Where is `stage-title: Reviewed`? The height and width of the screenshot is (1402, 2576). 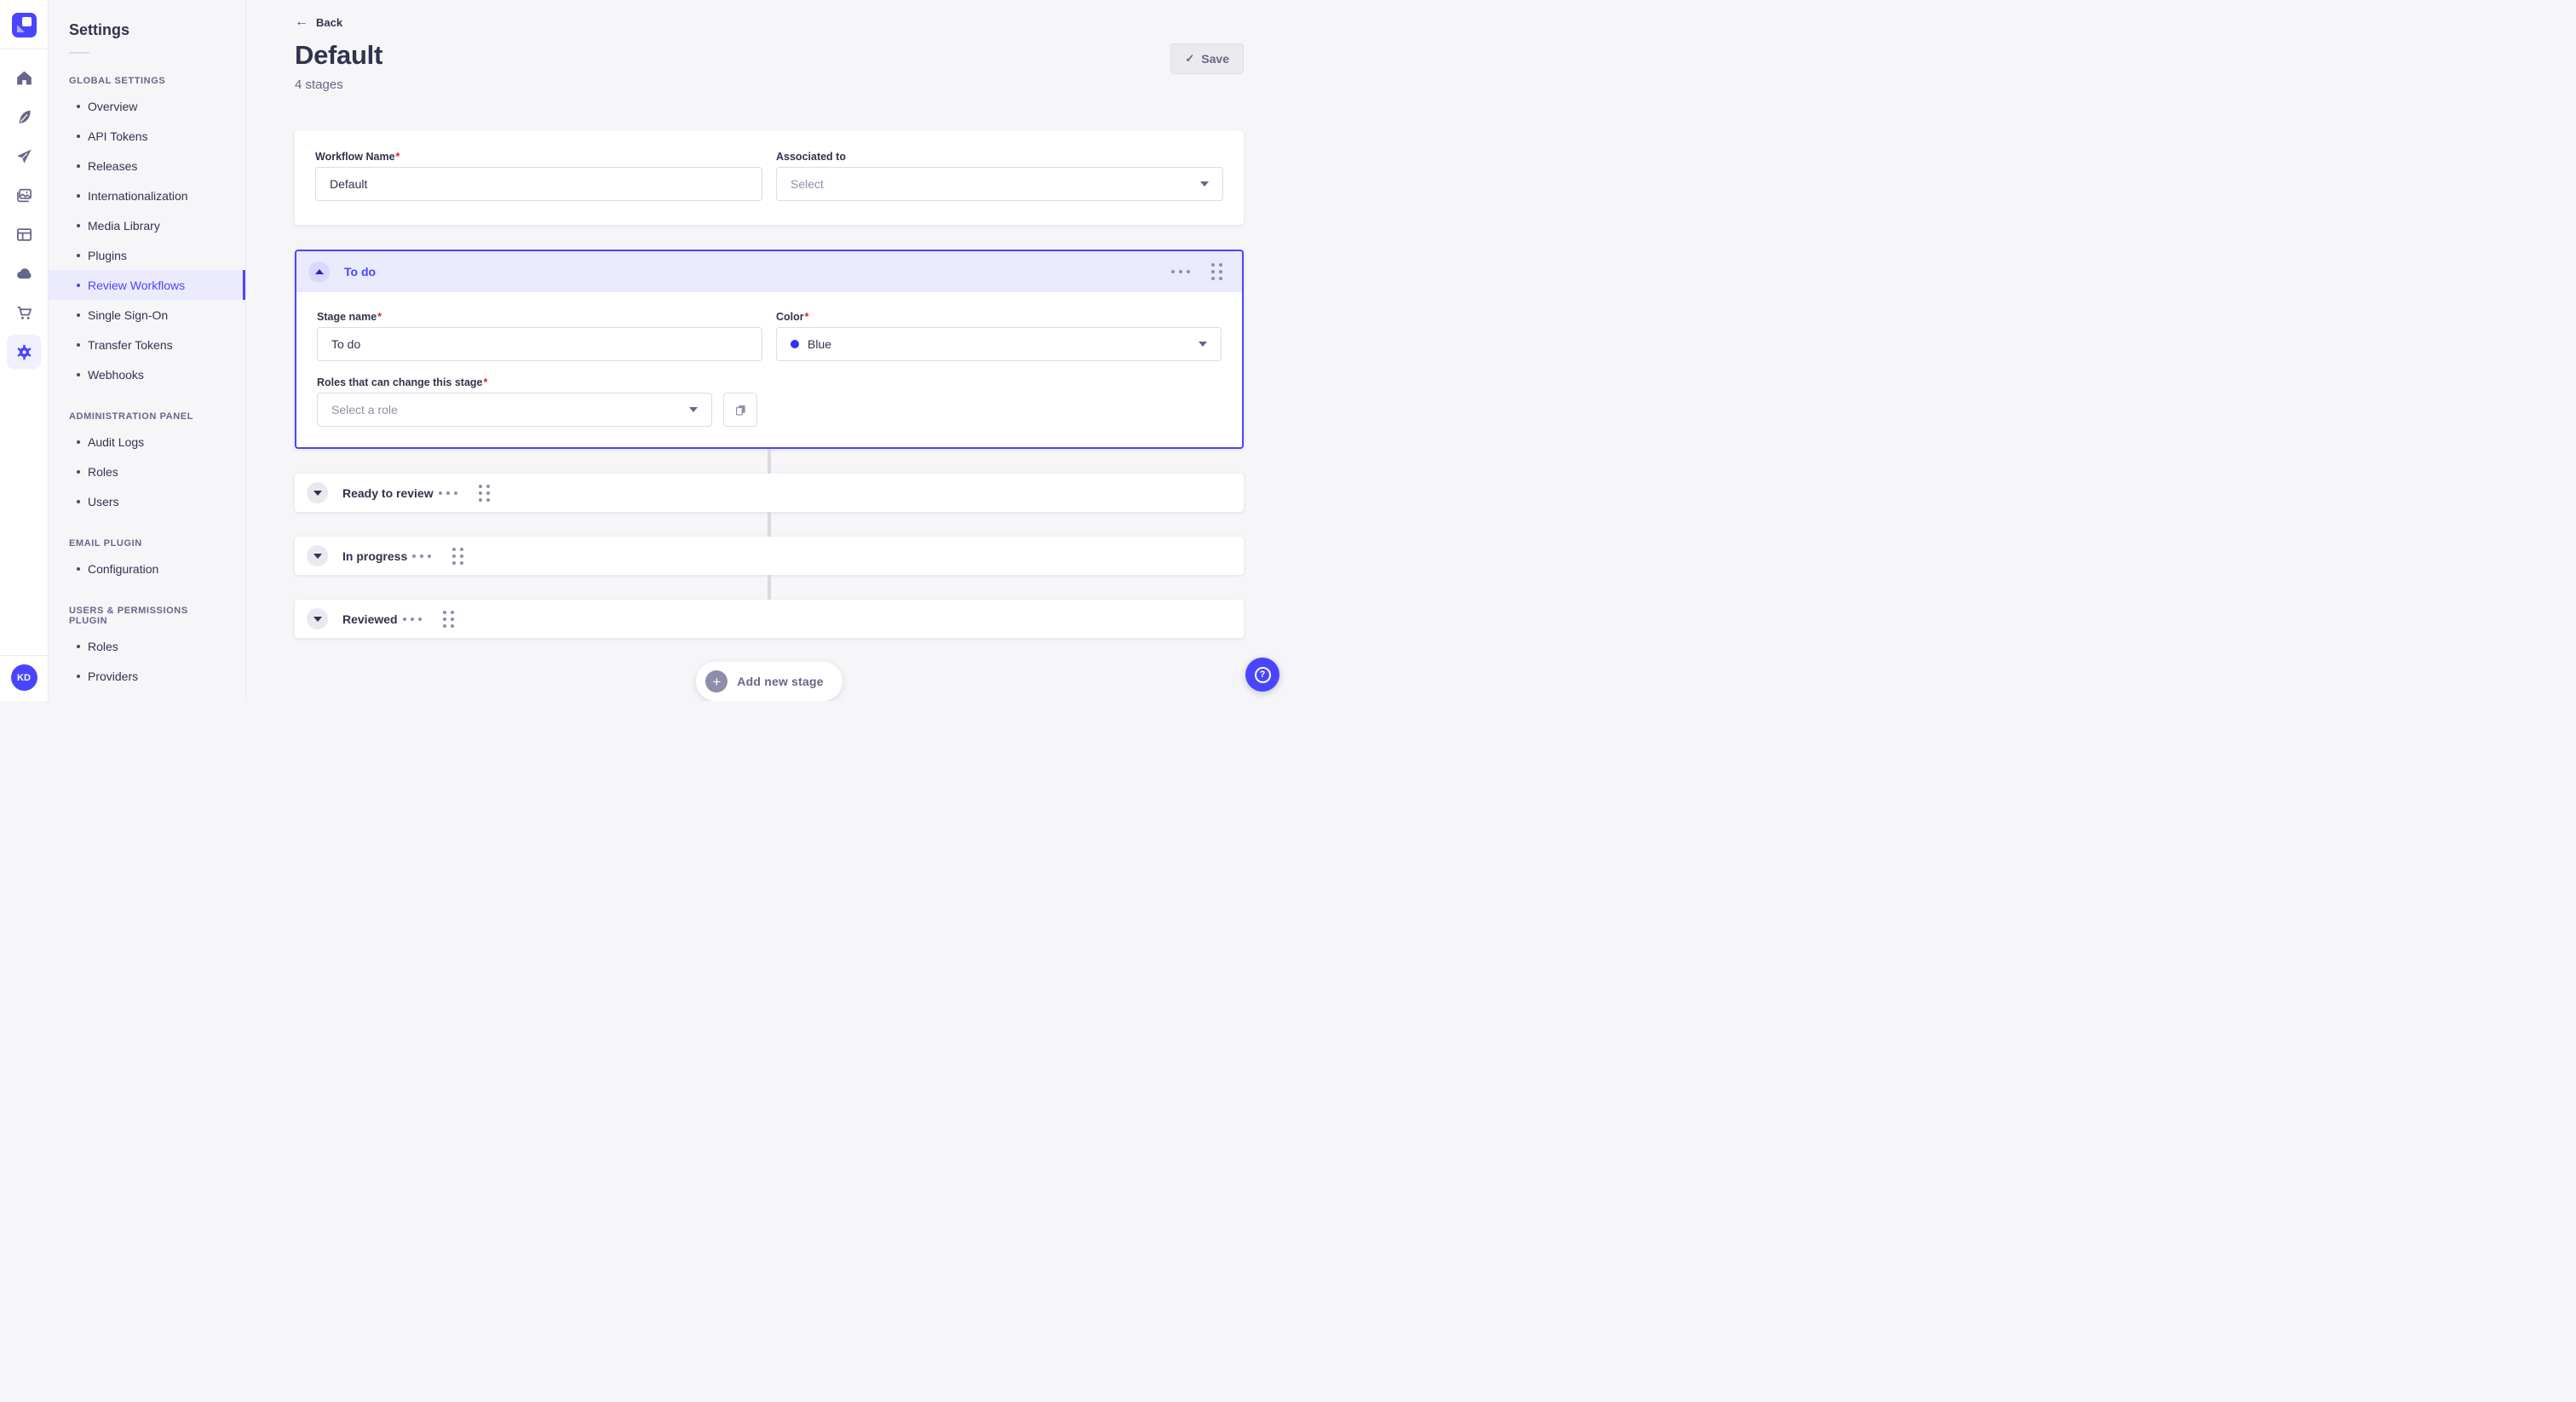
stage-title: Reviewed is located at coordinates (370, 619).